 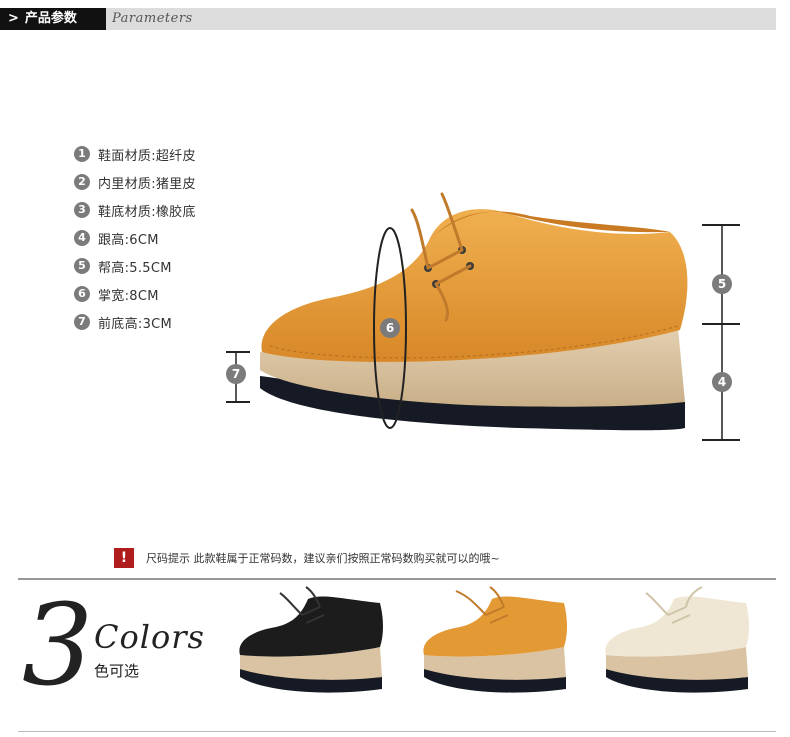 I want to click on color-count-number: 3, so click(x=58, y=646).